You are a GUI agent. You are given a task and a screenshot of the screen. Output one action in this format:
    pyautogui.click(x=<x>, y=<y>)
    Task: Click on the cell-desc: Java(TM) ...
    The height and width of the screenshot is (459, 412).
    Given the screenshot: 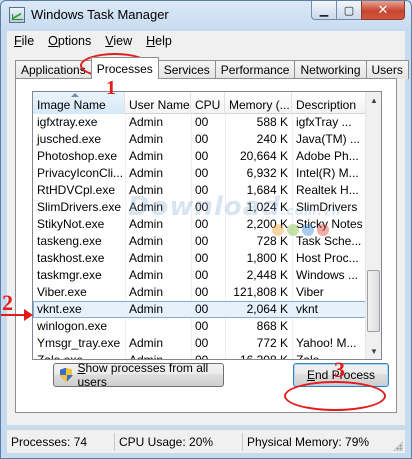 What is the action you would take?
    pyautogui.click(x=328, y=139)
    